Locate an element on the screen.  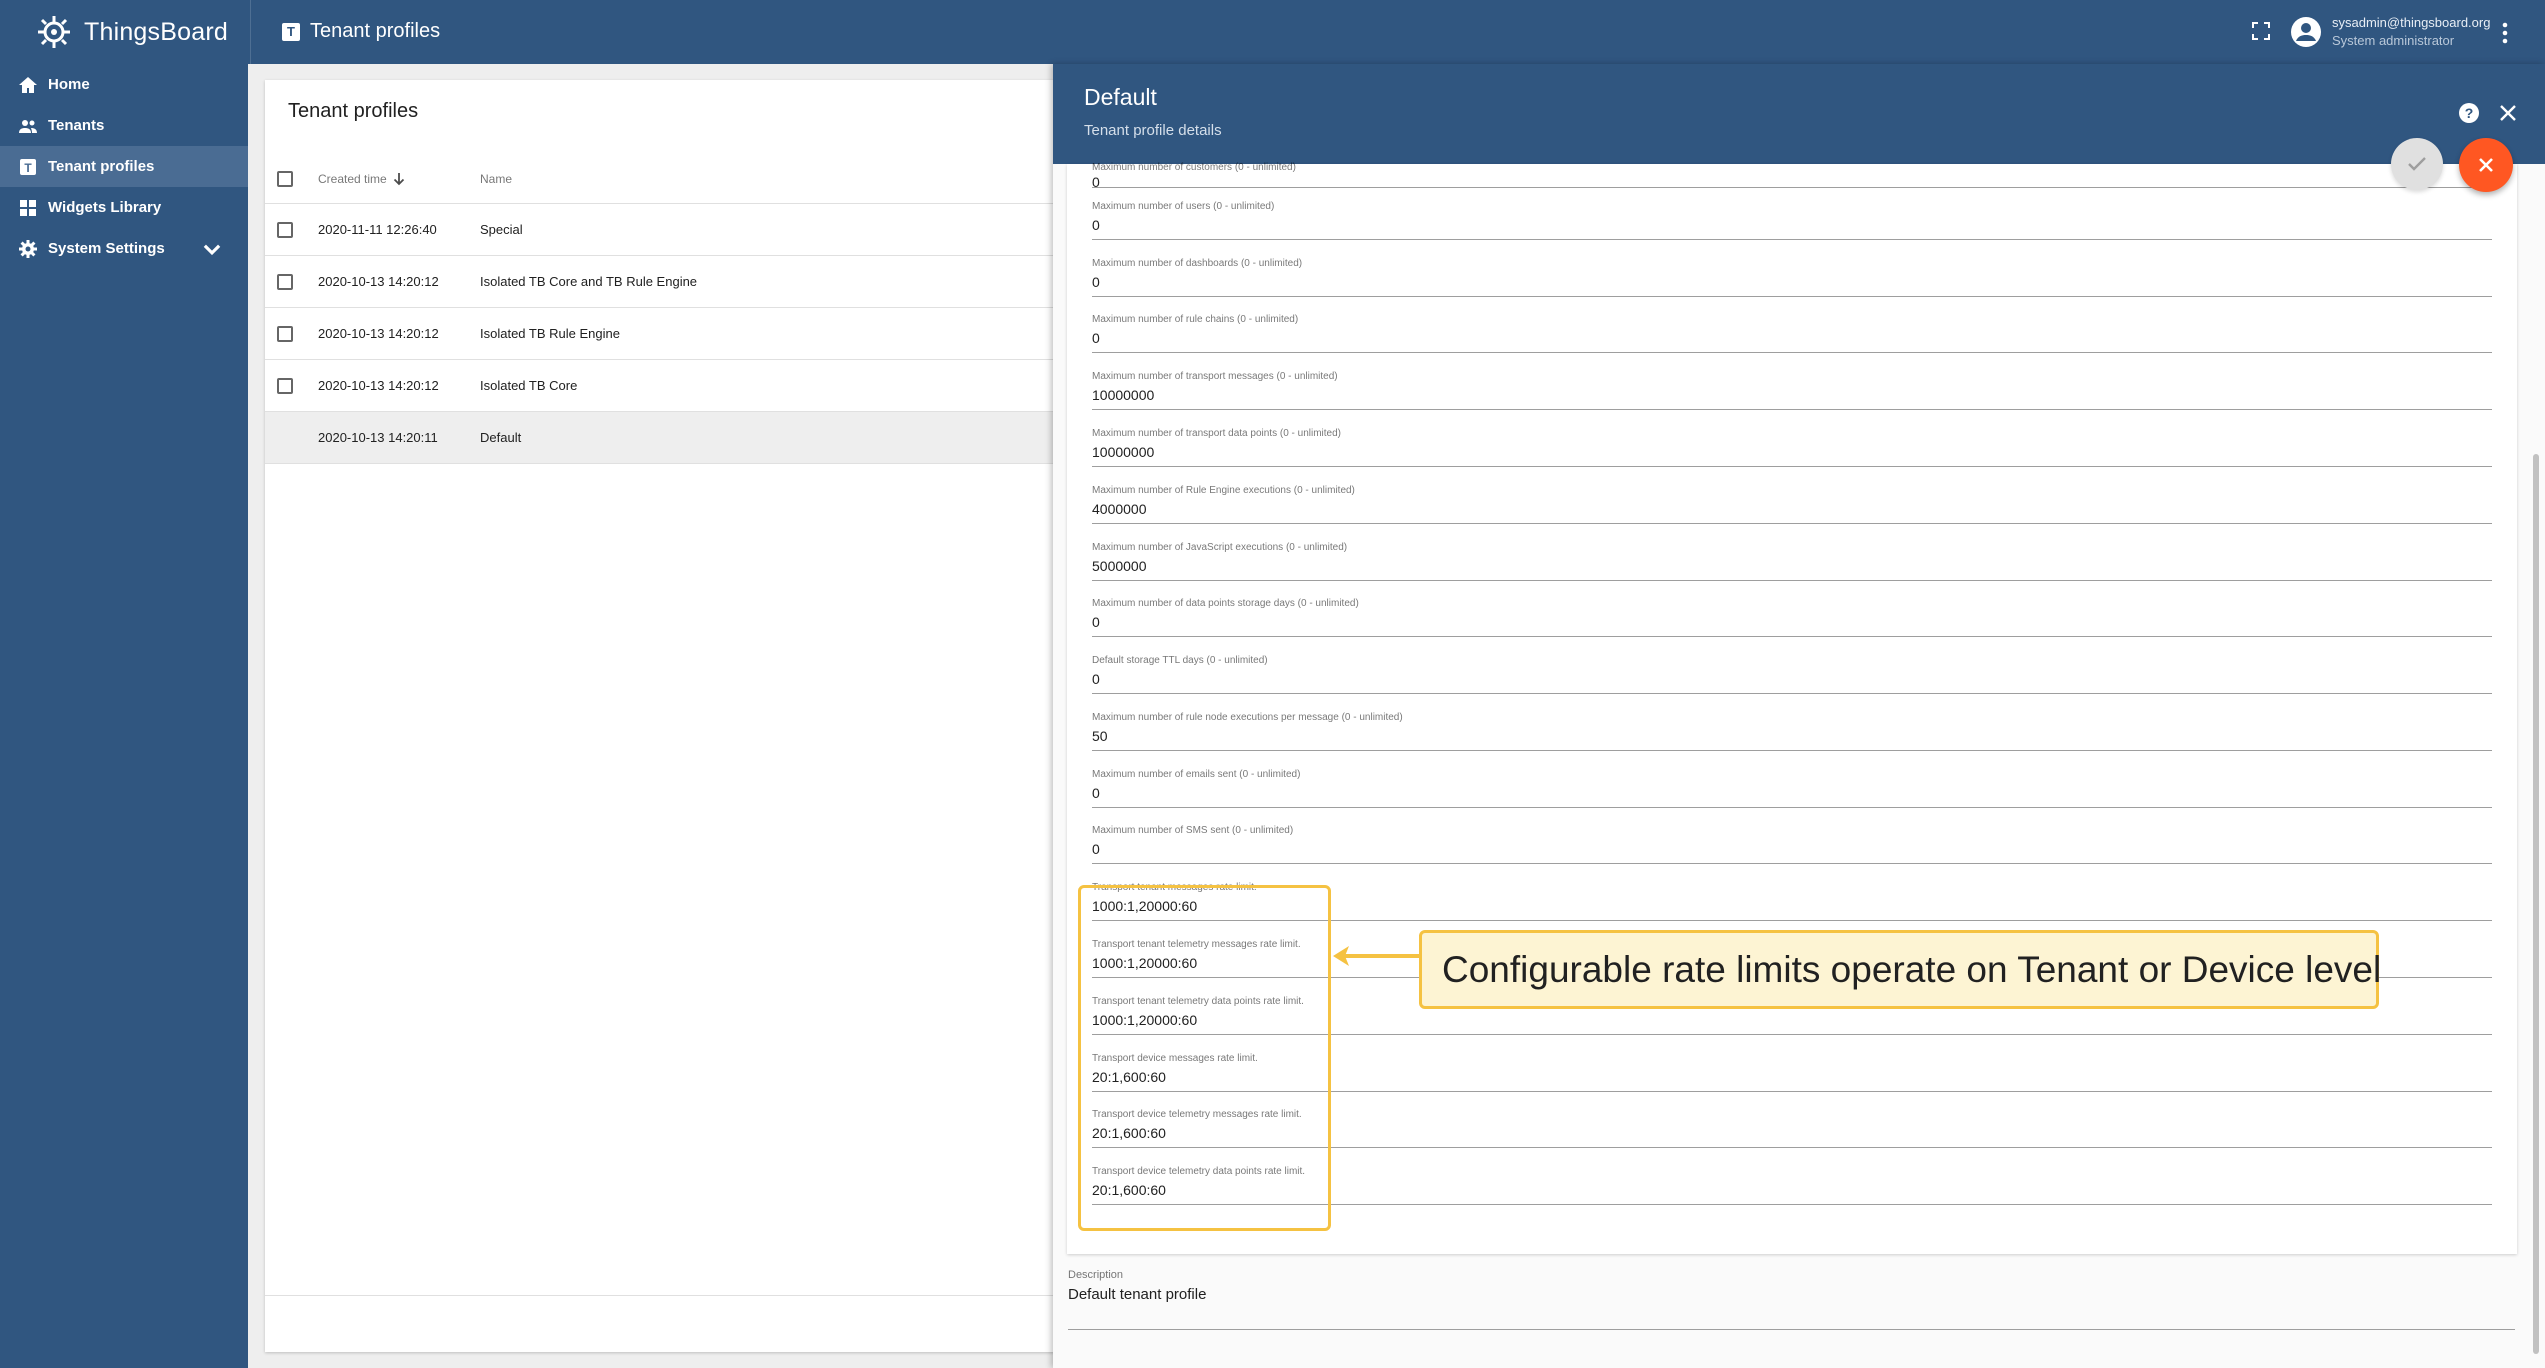
help-icon: ? is located at coordinates (2469, 113).